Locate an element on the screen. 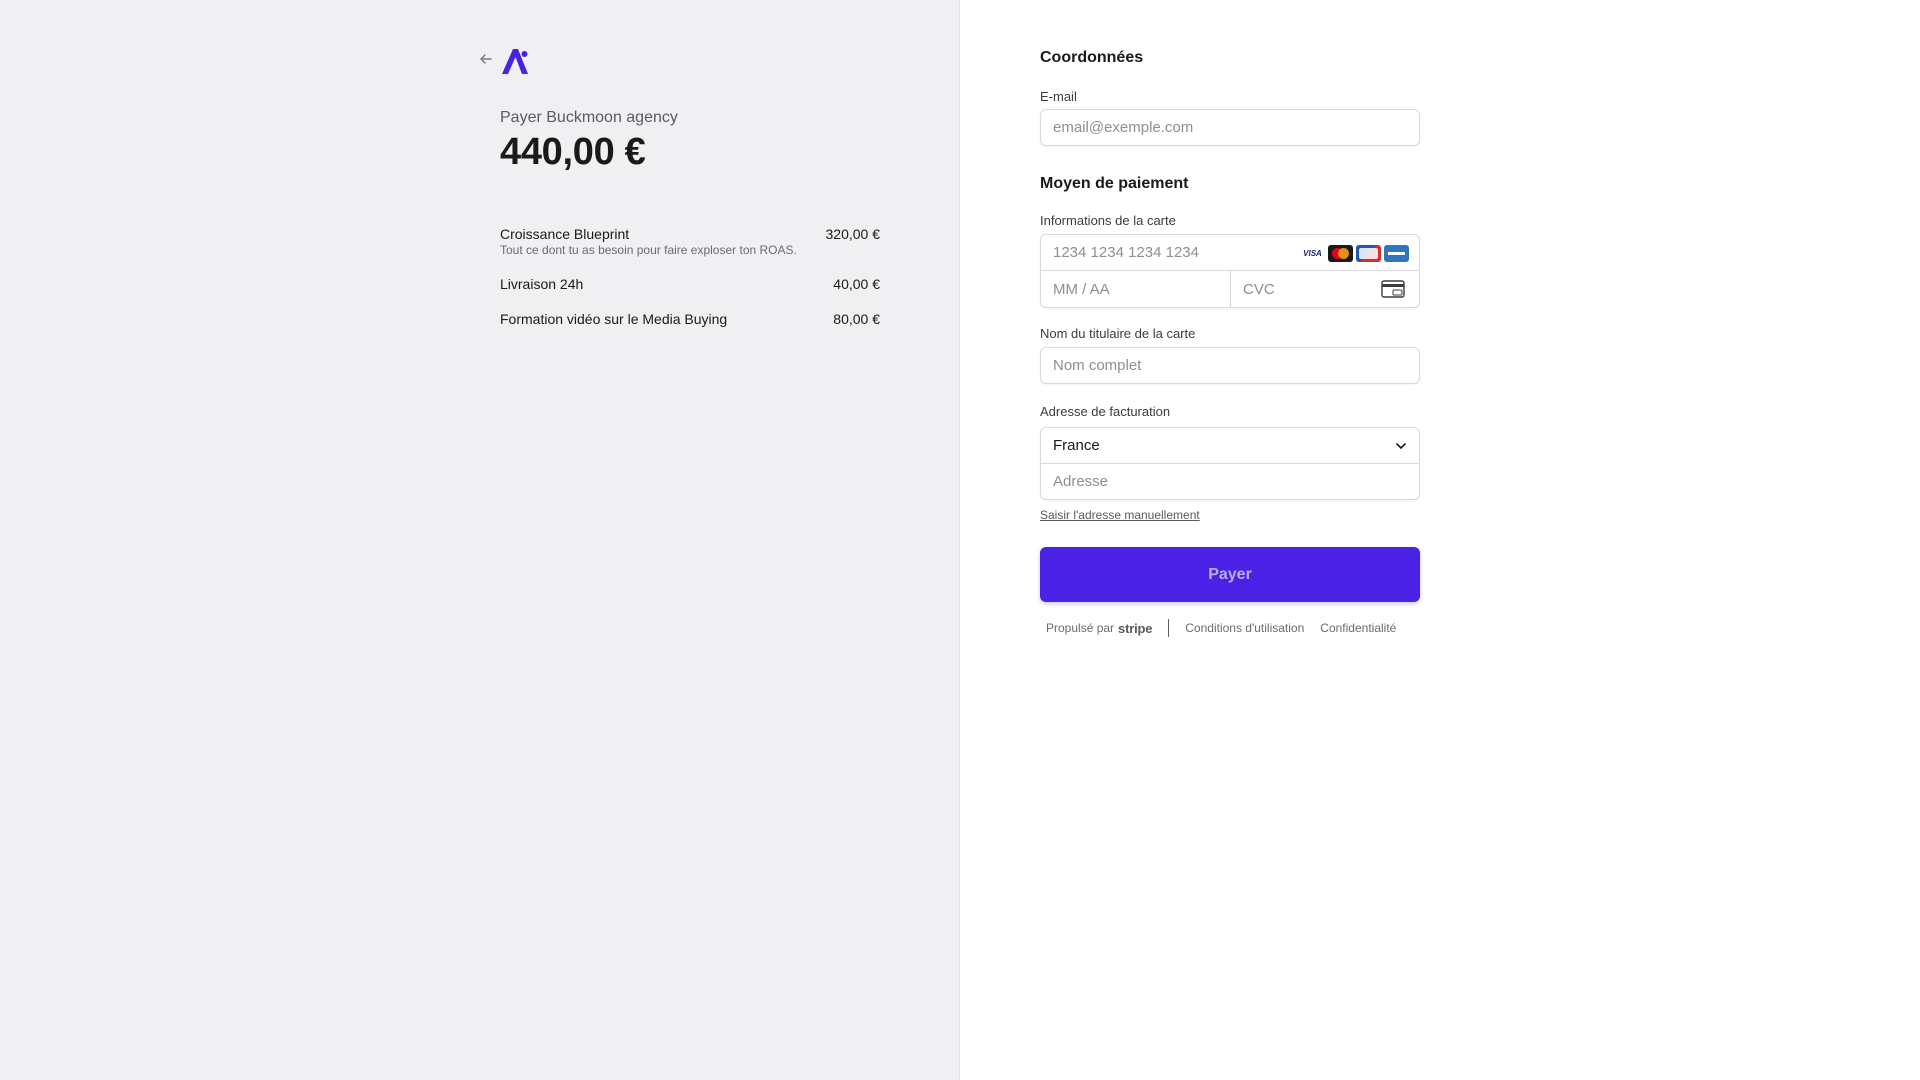 This screenshot has width=1920, height=1080. manual-address-link: Saisir l'adresse manuellement is located at coordinates (1120, 515).